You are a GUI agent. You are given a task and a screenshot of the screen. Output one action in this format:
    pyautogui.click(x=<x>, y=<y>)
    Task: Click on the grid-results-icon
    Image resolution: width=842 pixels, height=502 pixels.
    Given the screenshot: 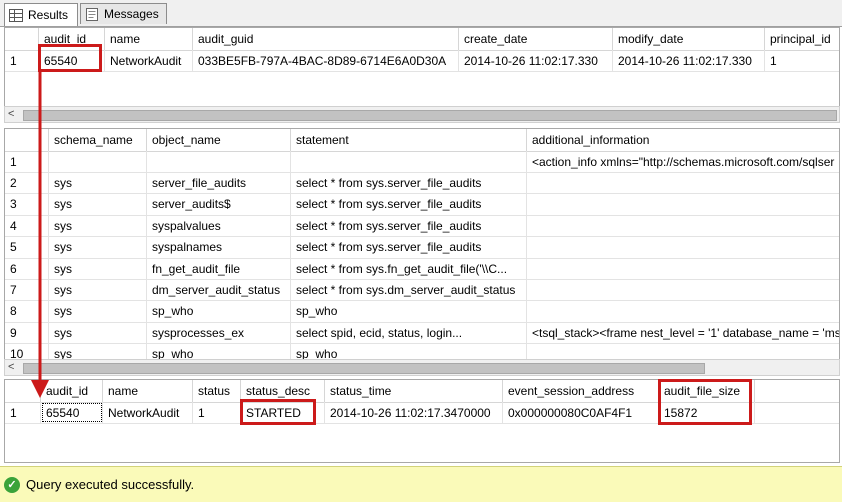 What is the action you would take?
    pyautogui.click(x=16, y=15)
    